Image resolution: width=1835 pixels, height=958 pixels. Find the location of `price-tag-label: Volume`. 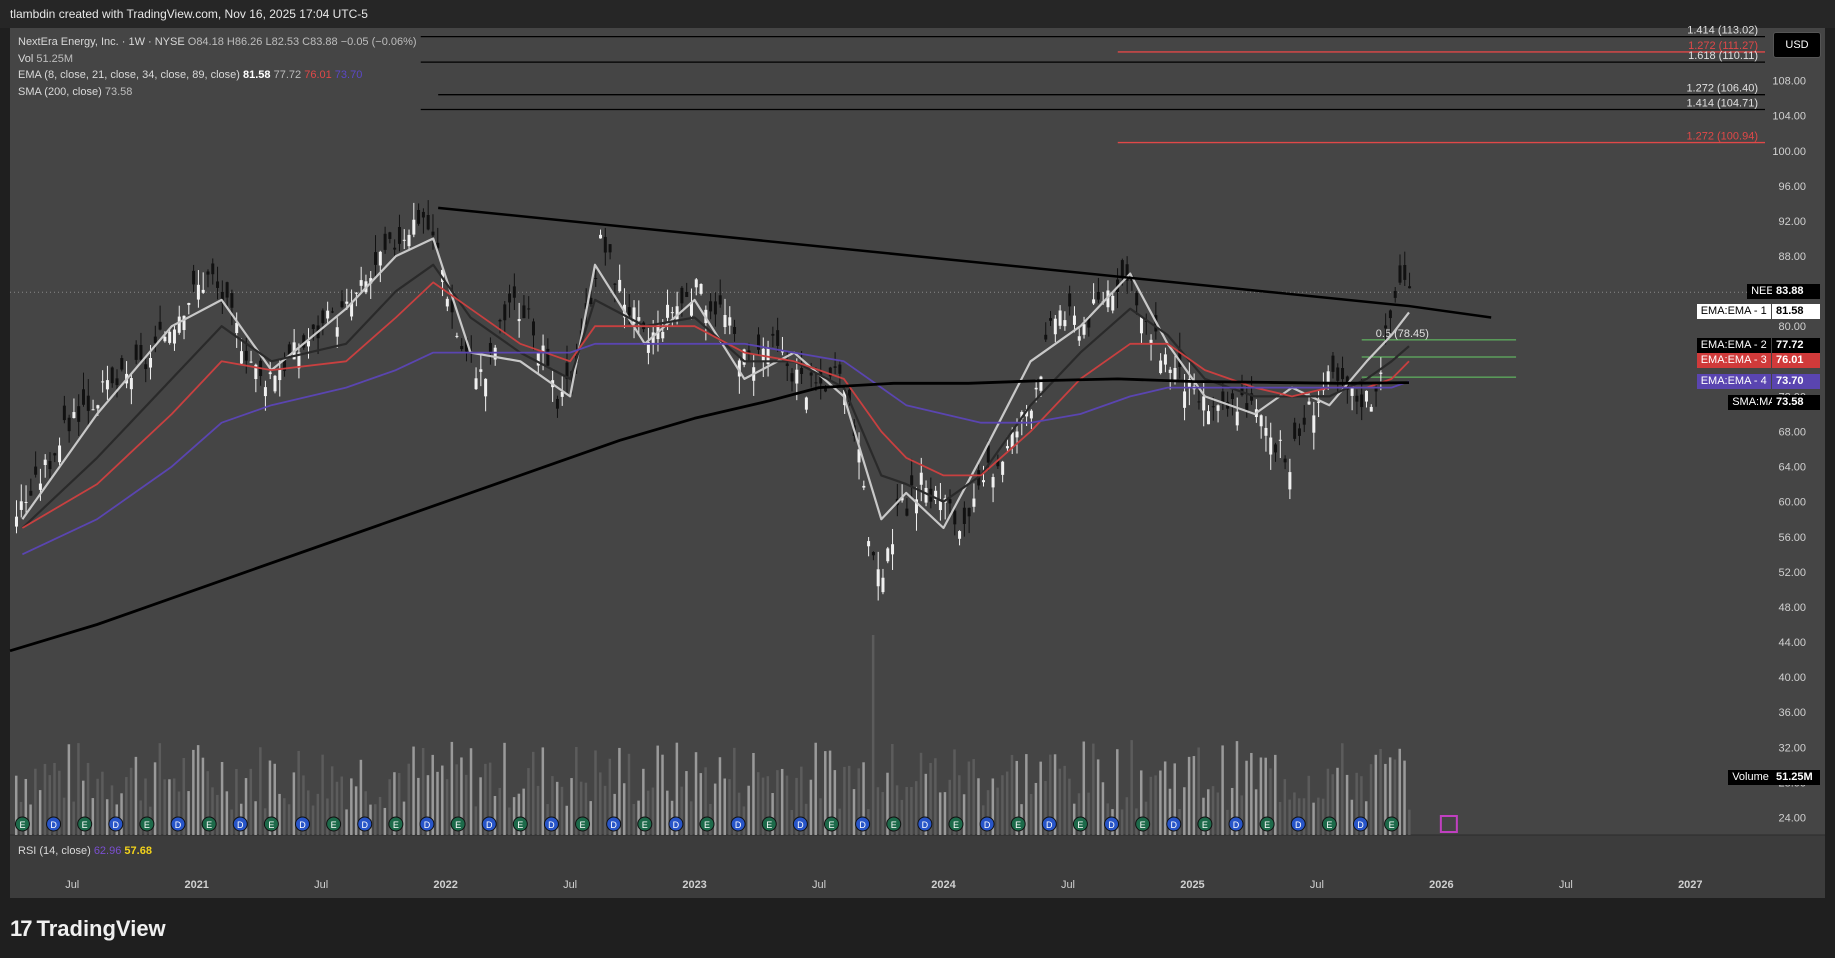

price-tag-label: Volume is located at coordinates (1750, 777).